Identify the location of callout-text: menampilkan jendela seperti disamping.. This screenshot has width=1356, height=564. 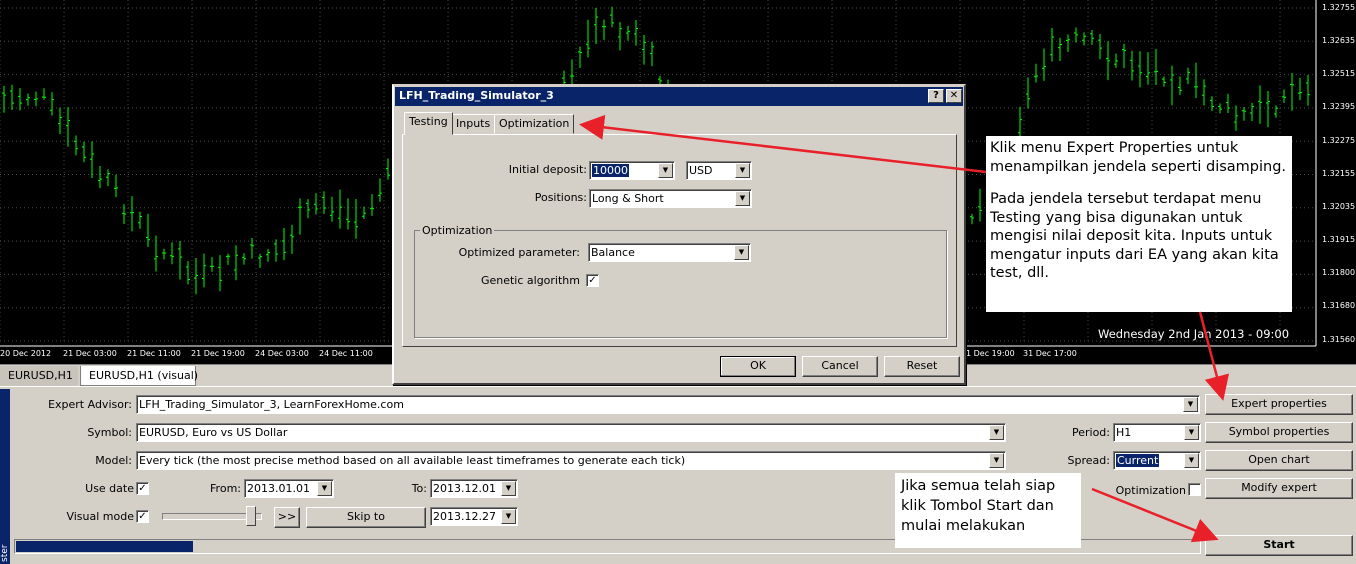
(1138, 166).